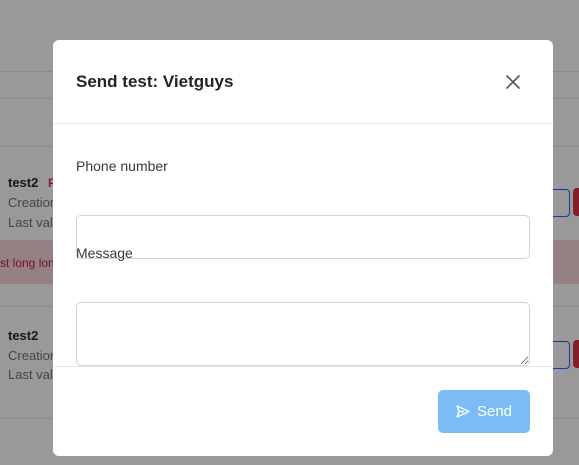 The image size is (579, 465). I want to click on send-button-label: Send, so click(494, 411).